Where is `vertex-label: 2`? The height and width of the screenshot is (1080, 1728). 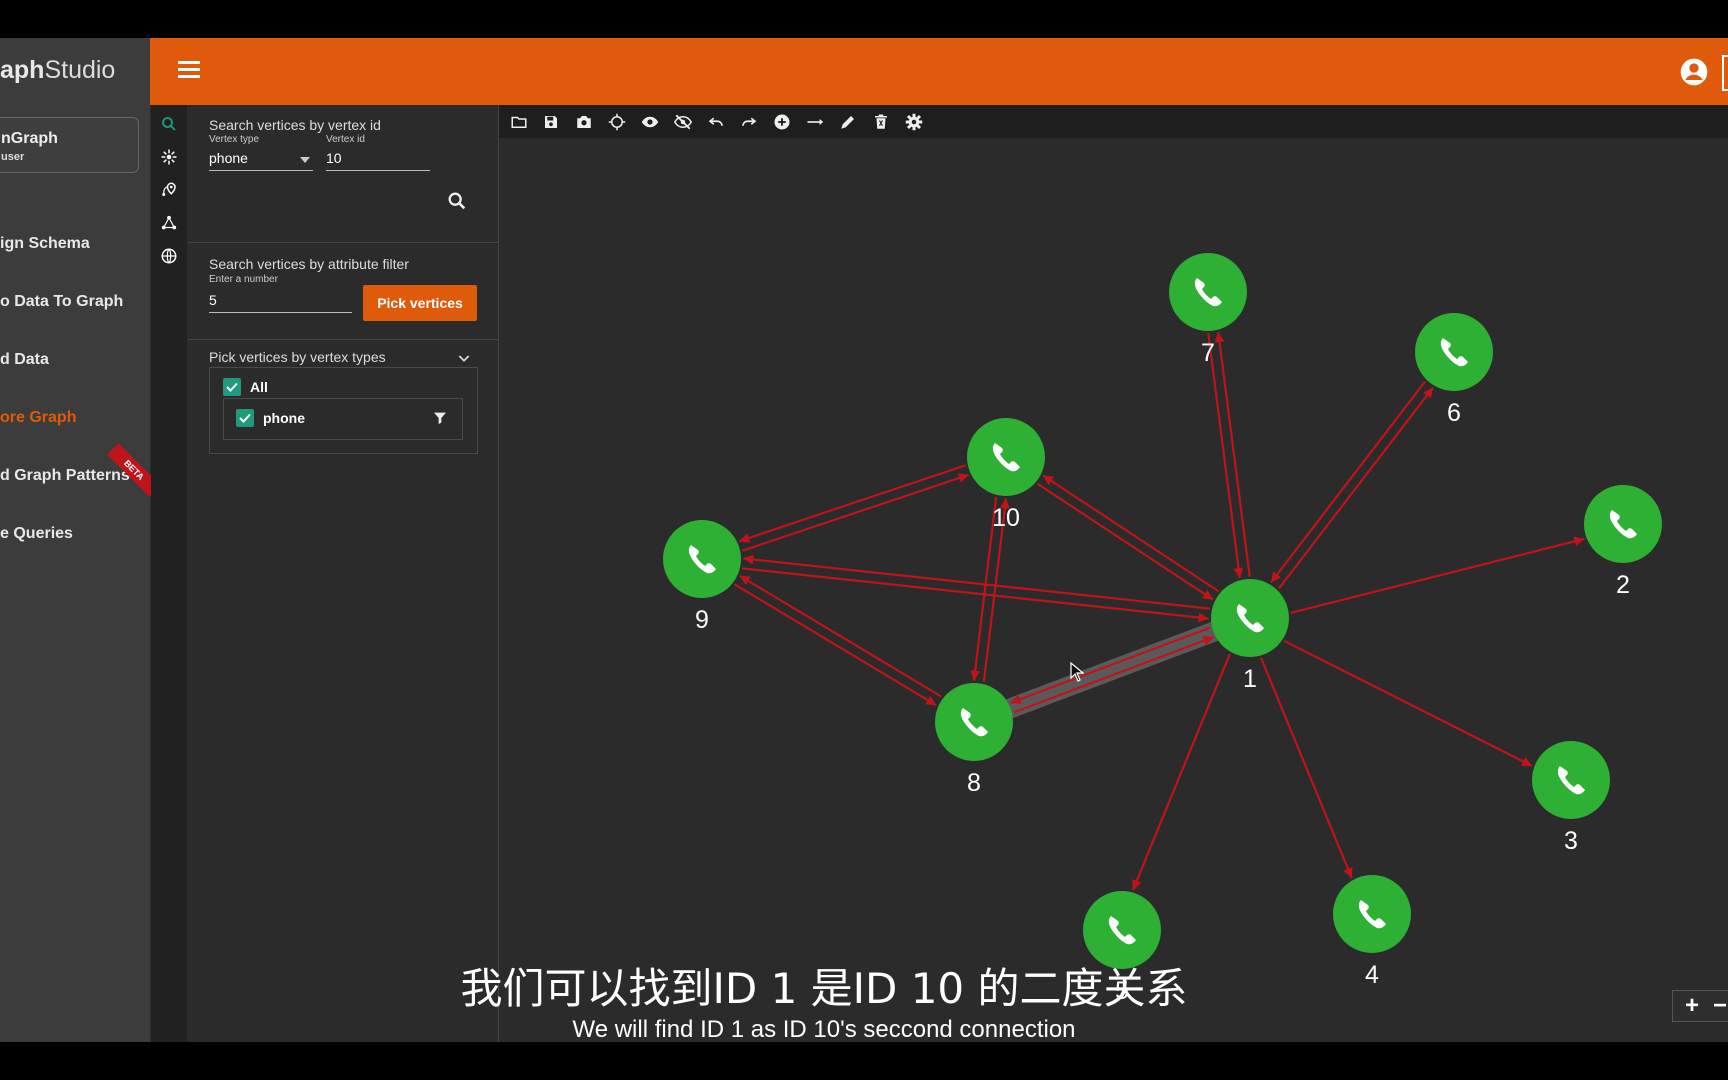 vertex-label: 2 is located at coordinates (1623, 585).